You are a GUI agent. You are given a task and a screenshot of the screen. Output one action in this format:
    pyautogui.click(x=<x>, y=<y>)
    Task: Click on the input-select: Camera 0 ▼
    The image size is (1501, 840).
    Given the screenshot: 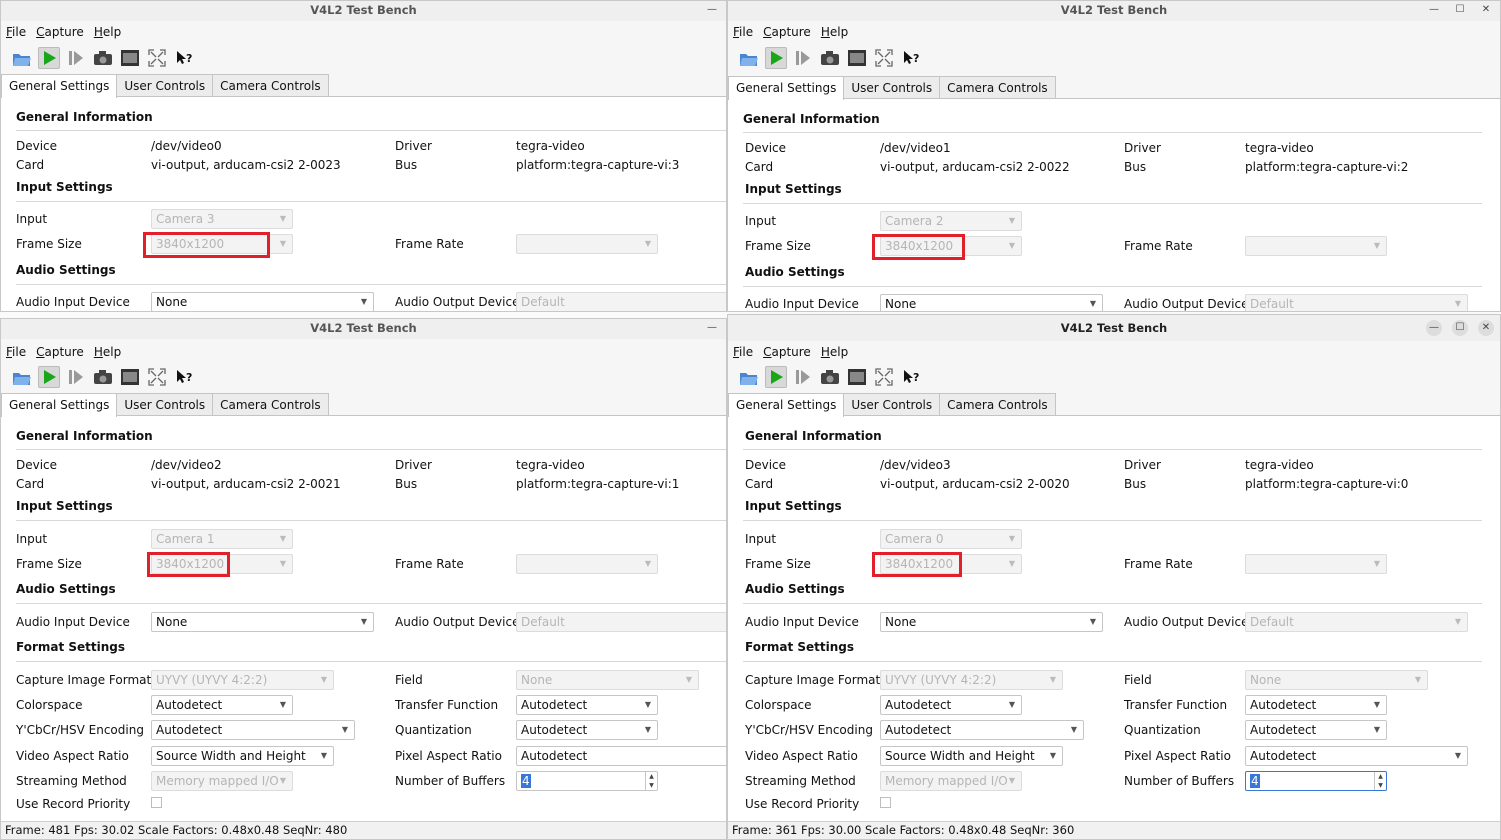 What is the action you would take?
    pyautogui.click(x=951, y=539)
    